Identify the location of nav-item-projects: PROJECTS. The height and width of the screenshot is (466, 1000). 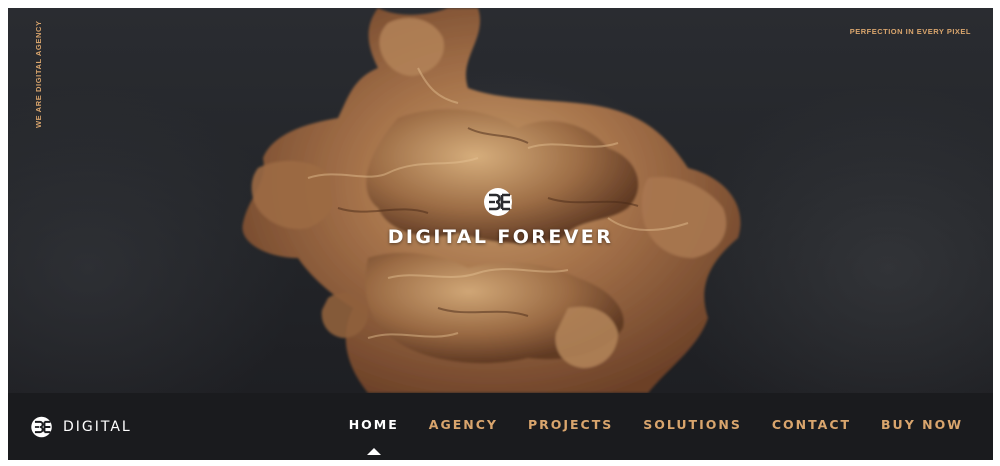
(570, 424).